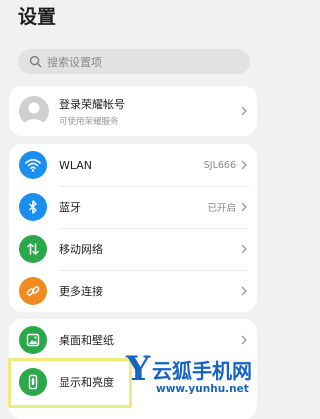 The width and height of the screenshot is (320, 419). Describe the element at coordinates (33, 340) in the screenshot. I see `wallpaper-icon` at that location.